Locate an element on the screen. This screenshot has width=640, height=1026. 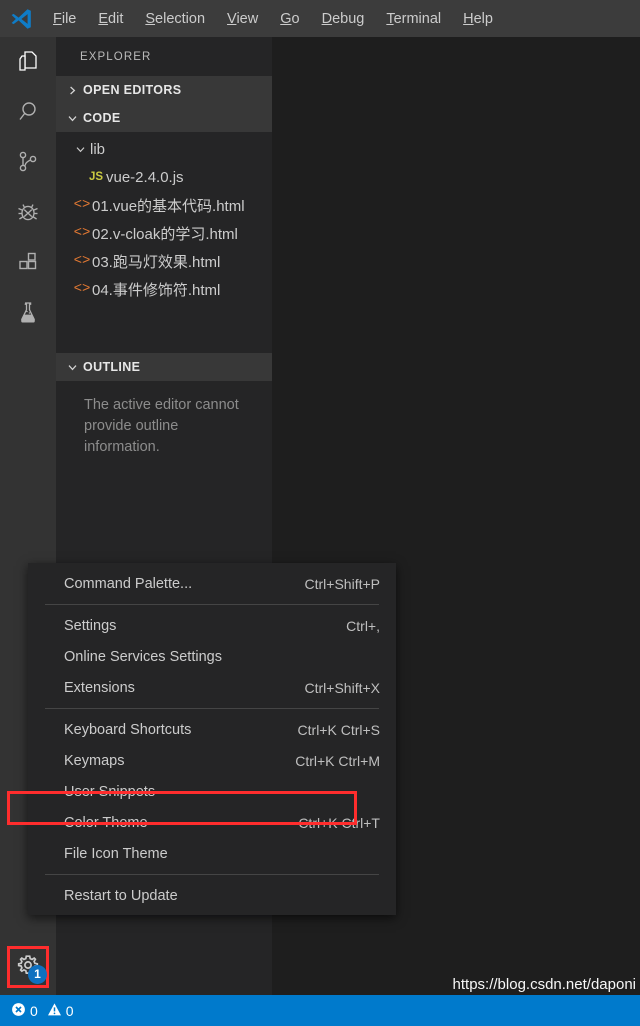
error-circle-icon is located at coordinates (18, 1011).